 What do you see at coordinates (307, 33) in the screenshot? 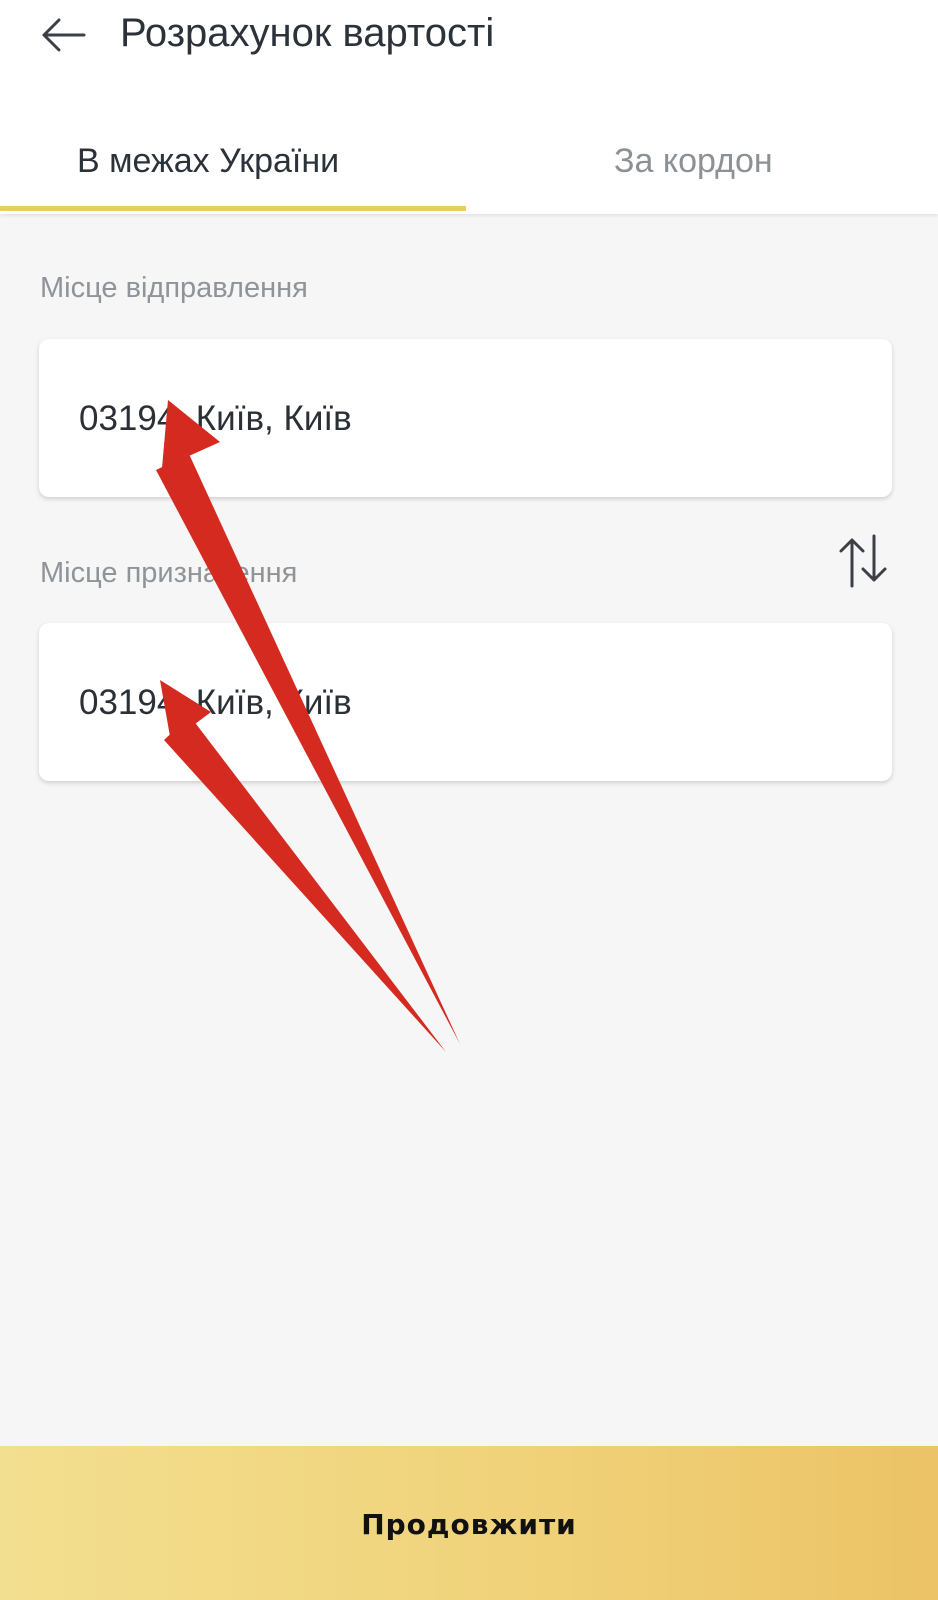
I see `page-title: Розрахунок вартості` at bounding box center [307, 33].